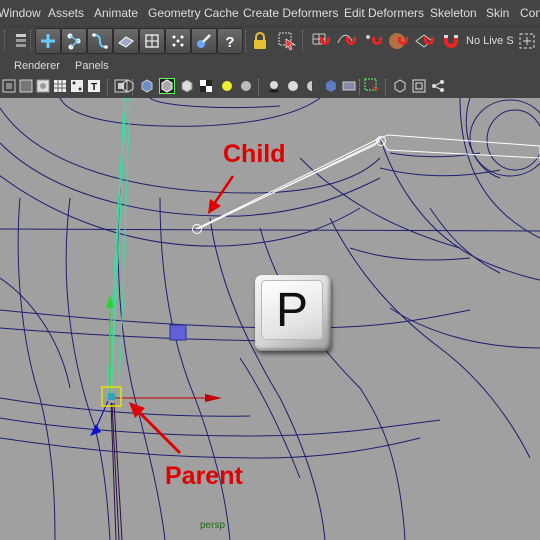  Describe the element at coordinates (20, 13) in the screenshot. I see `menu-window: Window` at that location.